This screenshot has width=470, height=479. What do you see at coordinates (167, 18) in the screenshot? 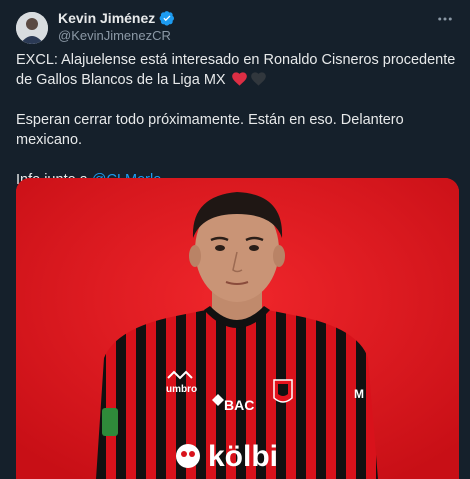
I see `verified-badge-icon` at bounding box center [167, 18].